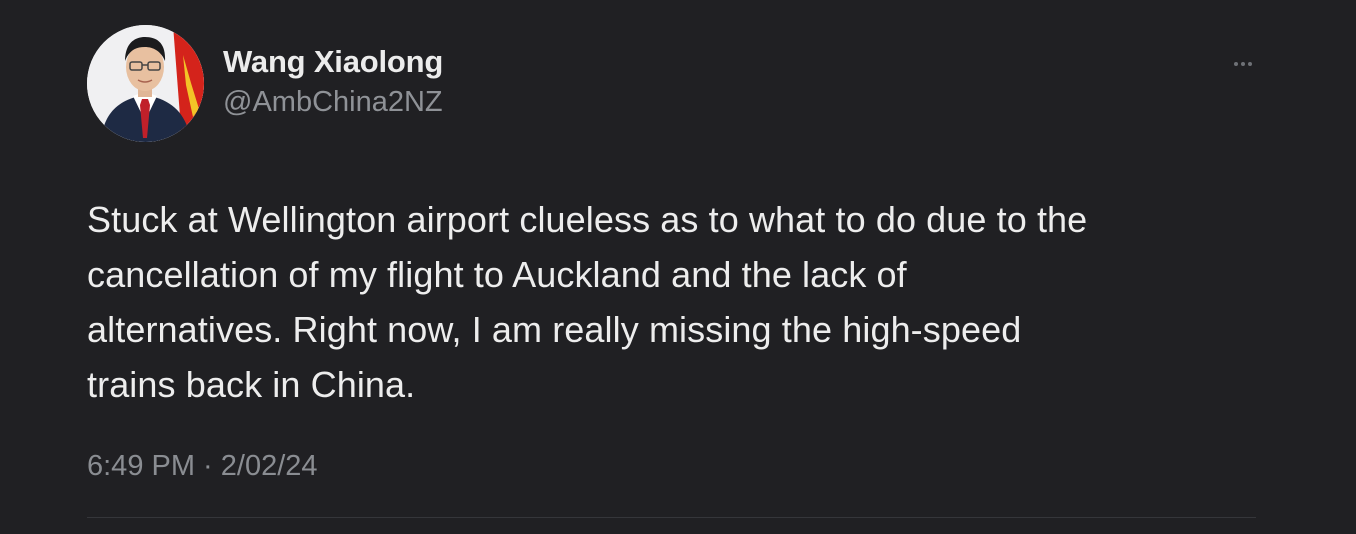 This screenshot has height=534, width=1356. I want to click on tweet-text-line: trains back in China., so click(251, 384).